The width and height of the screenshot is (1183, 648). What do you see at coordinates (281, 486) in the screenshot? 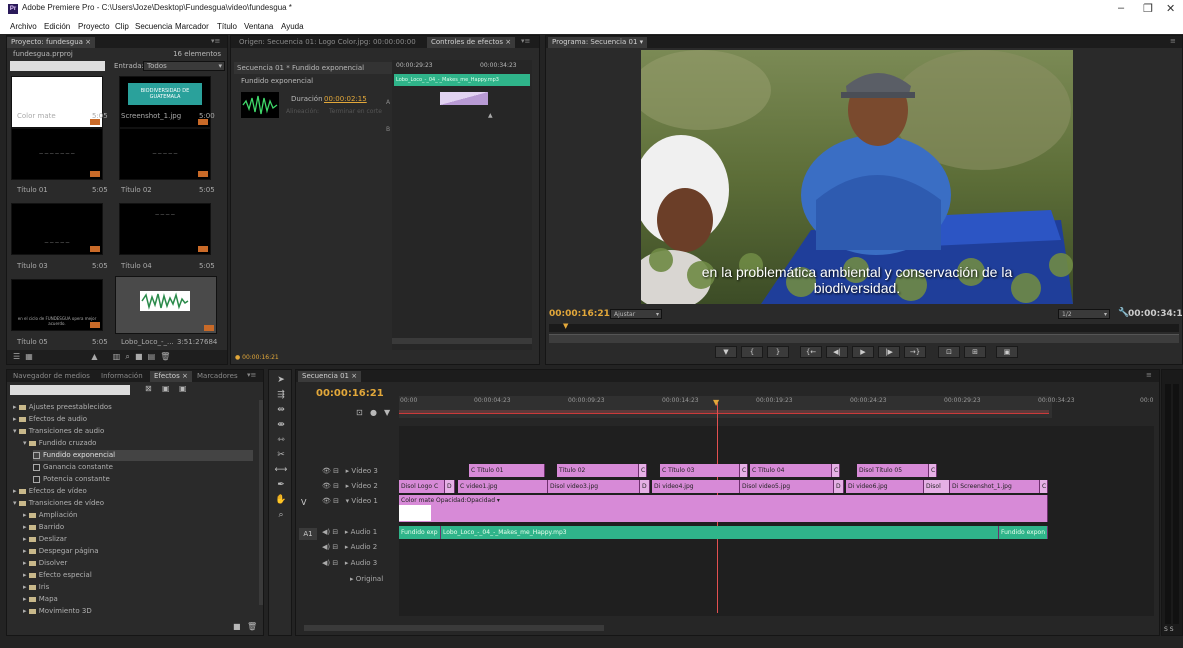
I see `pen-tool-icon: ✒` at bounding box center [281, 486].